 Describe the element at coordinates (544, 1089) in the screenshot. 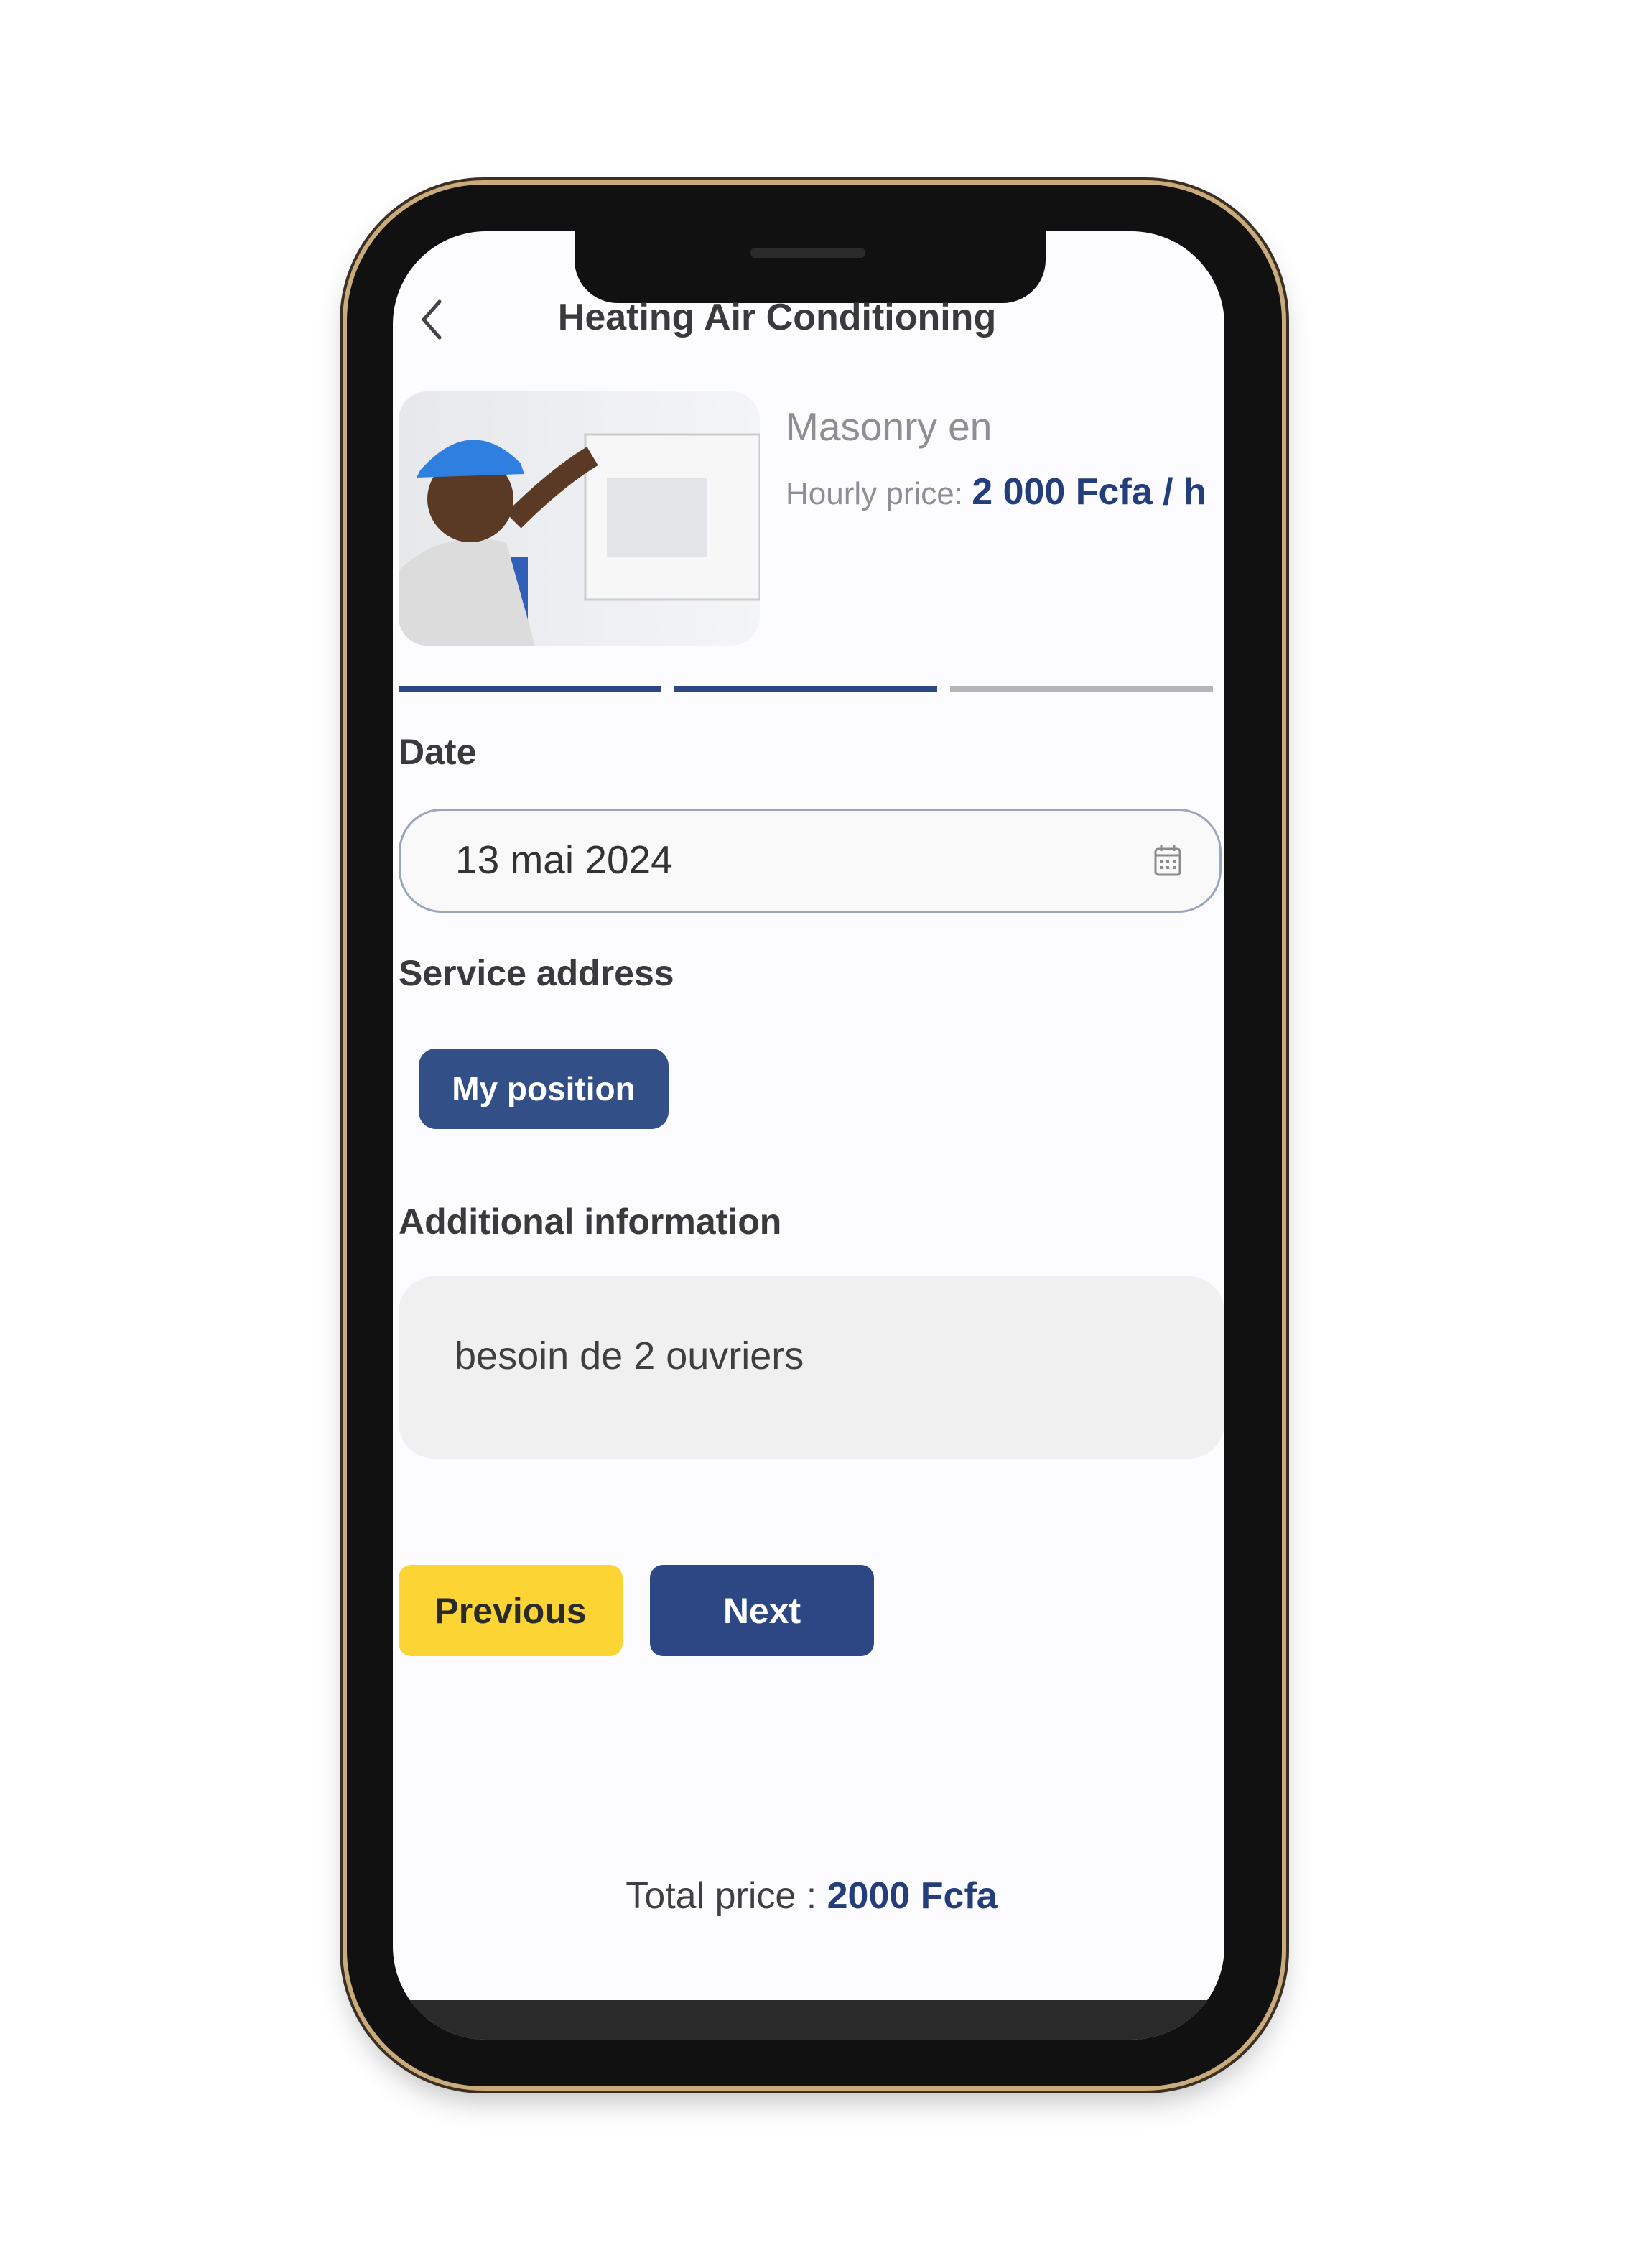

I see `my-position-button: My position` at that location.